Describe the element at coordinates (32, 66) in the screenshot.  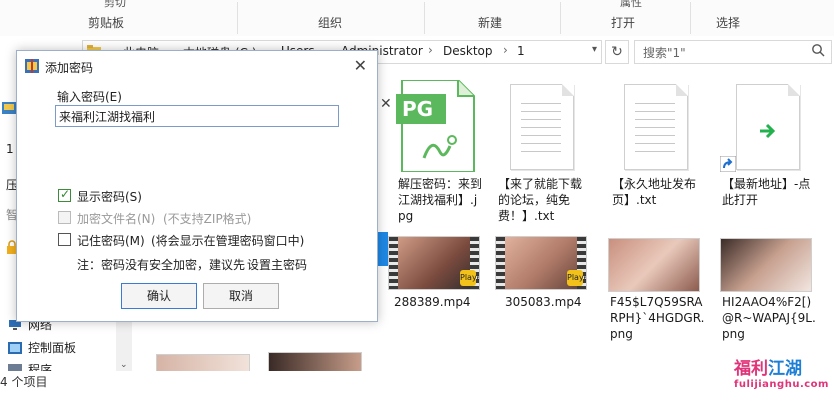
I see `archive-icon` at that location.